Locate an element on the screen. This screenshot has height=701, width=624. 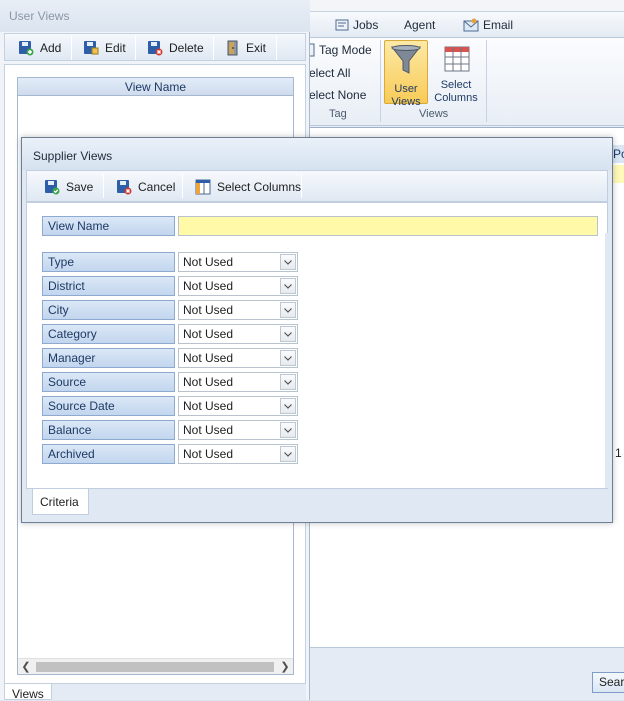
scroll-right-icon: ❯ is located at coordinates (285, 667).